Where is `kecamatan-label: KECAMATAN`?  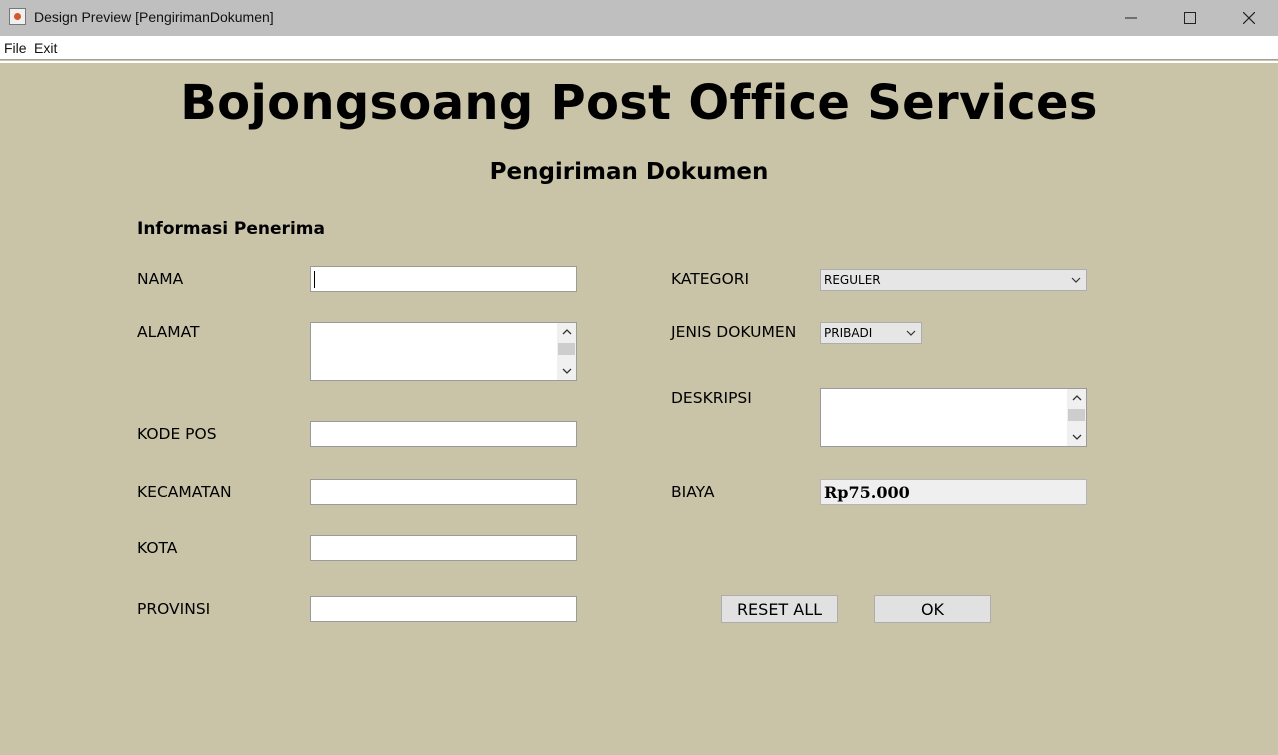
kecamatan-label: KECAMATAN is located at coordinates (184, 492).